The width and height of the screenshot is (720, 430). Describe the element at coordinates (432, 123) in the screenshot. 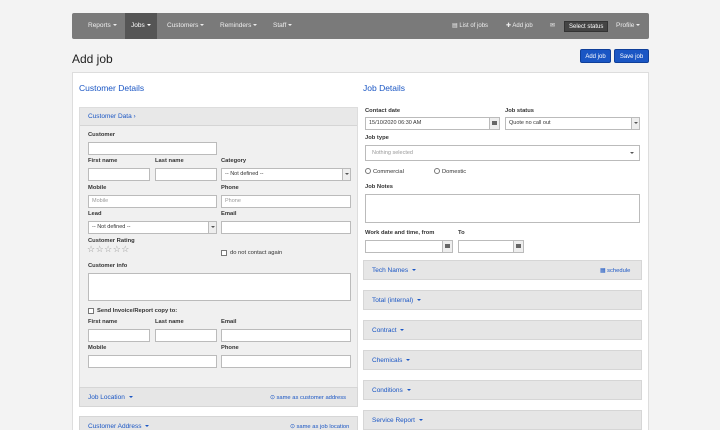

I see `contact-date-input: 15/10/2020 06:30 AM` at that location.